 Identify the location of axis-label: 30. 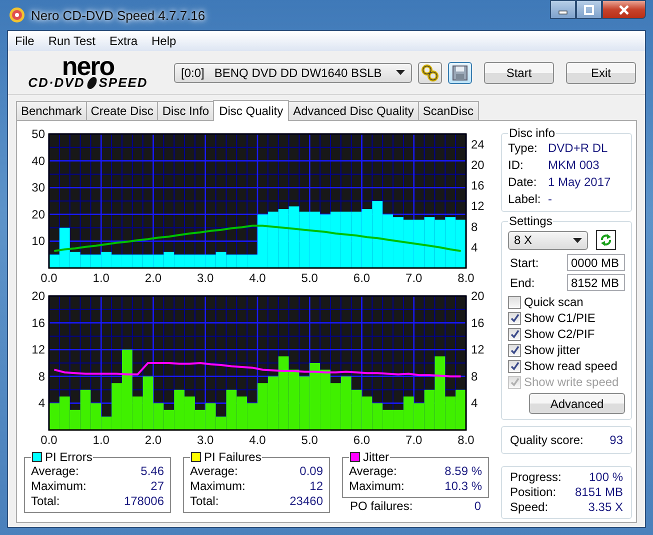
(38, 187).